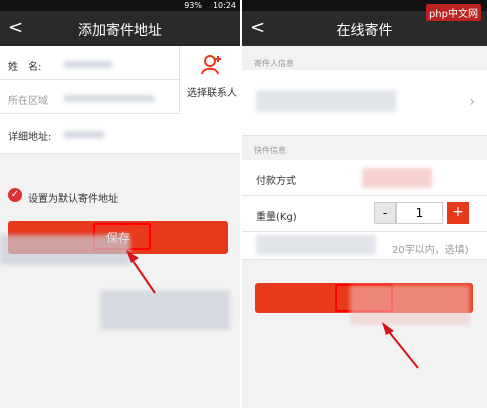 This screenshot has width=487, height=408. Describe the element at coordinates (472, 102) in the screenshot. I see `chevron-right-icon: ›` at that location.